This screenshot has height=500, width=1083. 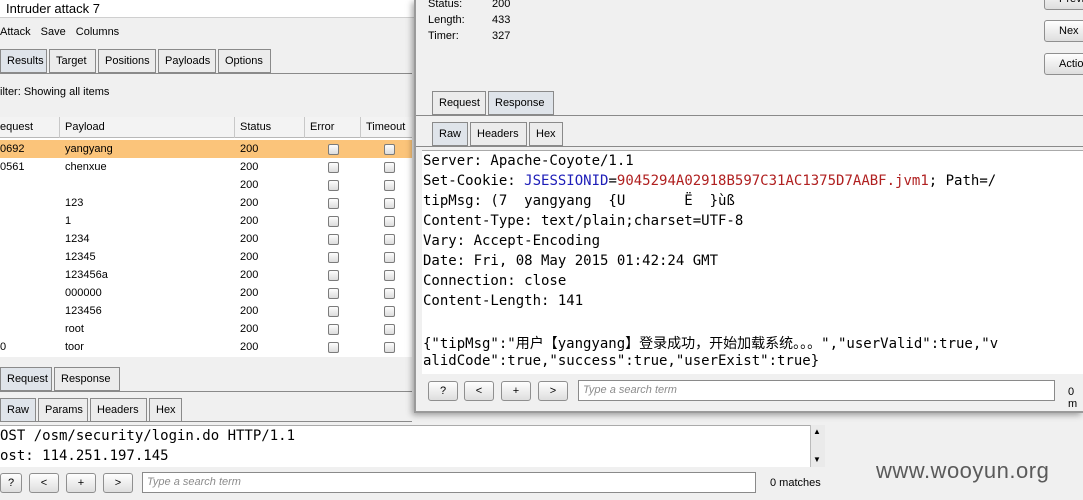 I want to click on next-result-button: Nex, so click(x=1063, y=31).